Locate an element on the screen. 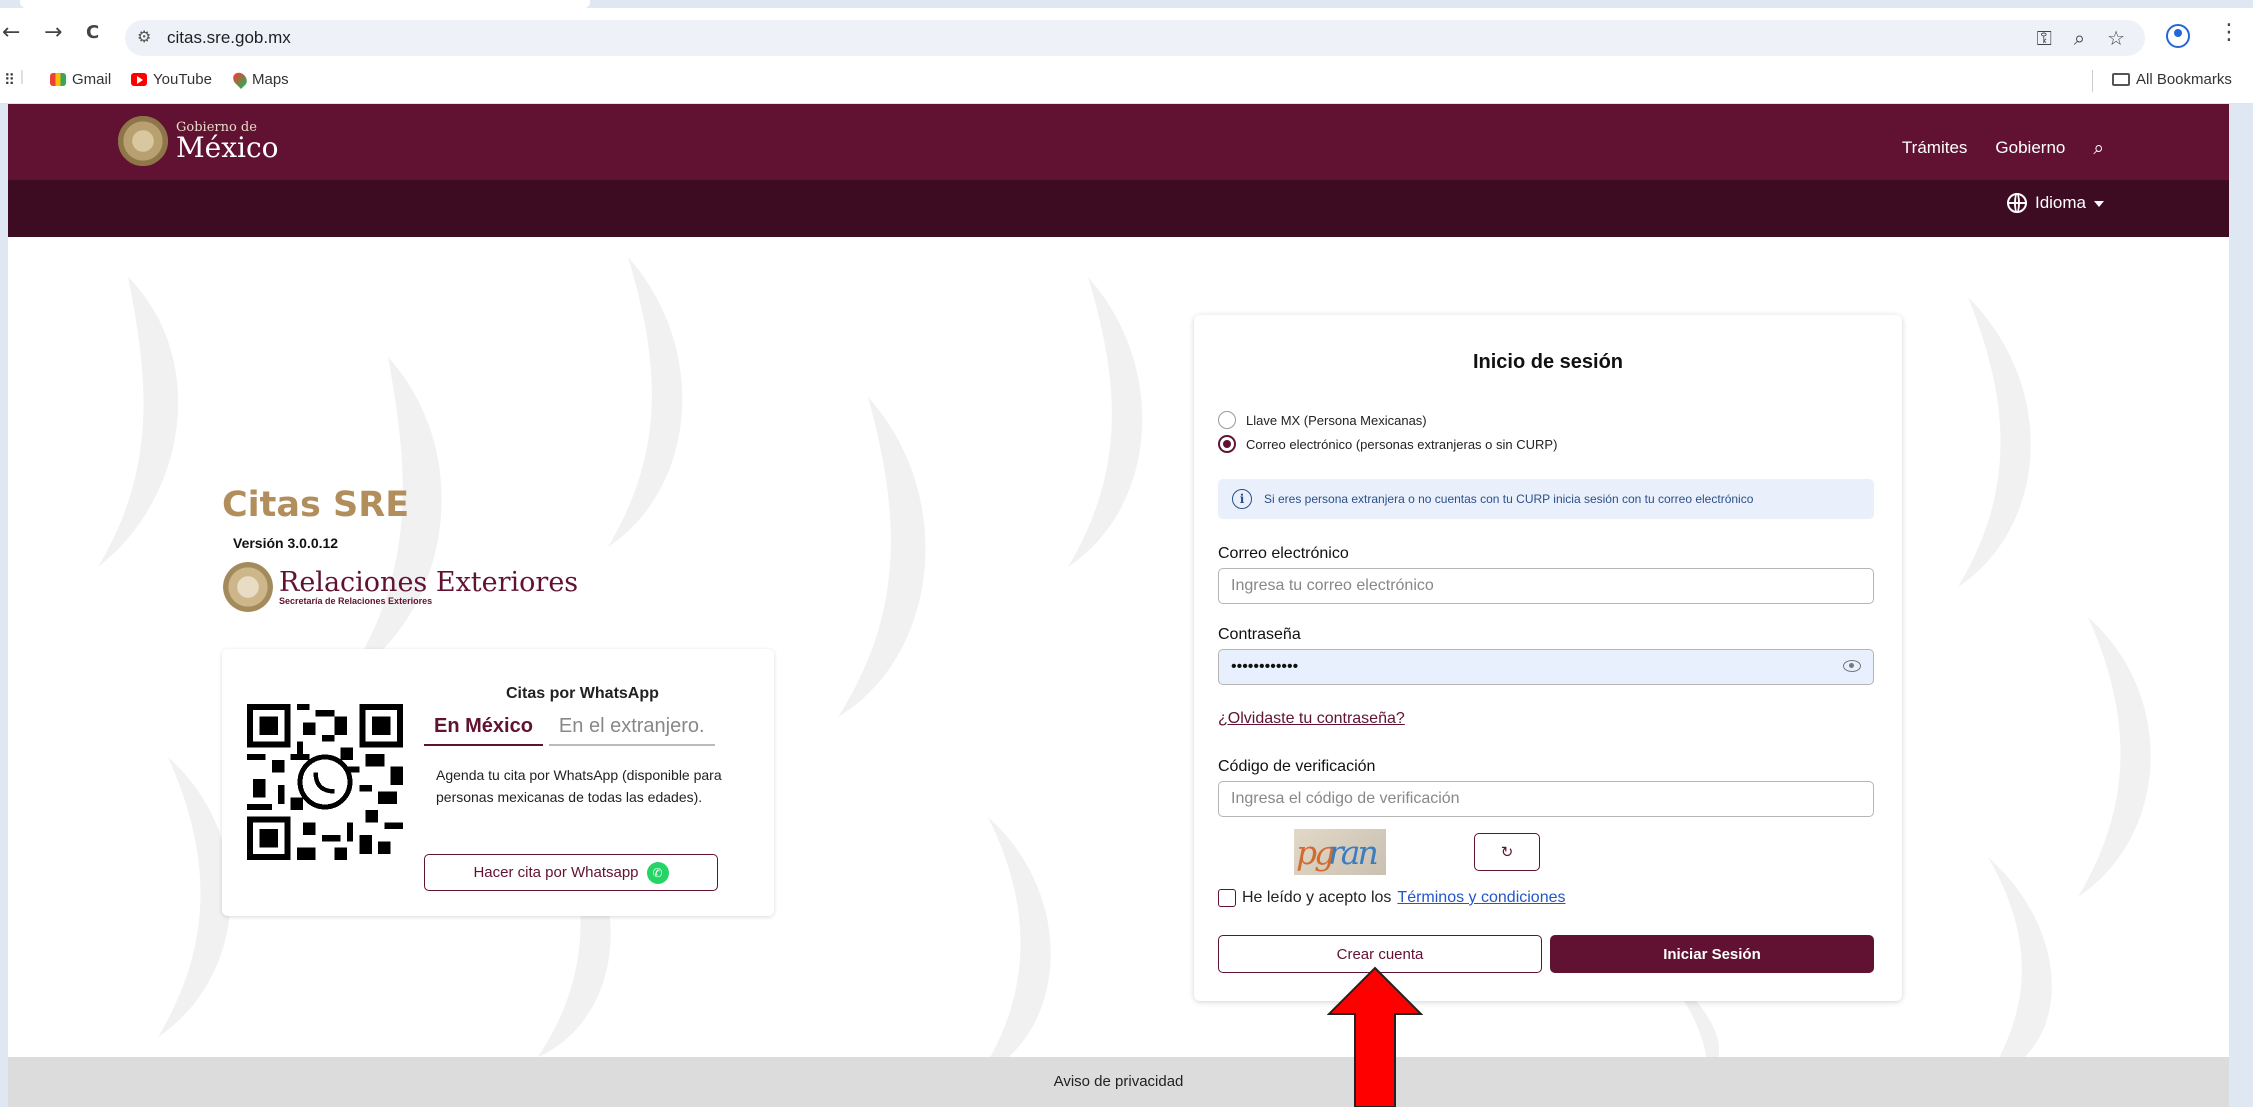 Image resolution: width=2253 pixels, height=1107 pixels. star-icon: ☆ is located at coordinates (2116, 38).